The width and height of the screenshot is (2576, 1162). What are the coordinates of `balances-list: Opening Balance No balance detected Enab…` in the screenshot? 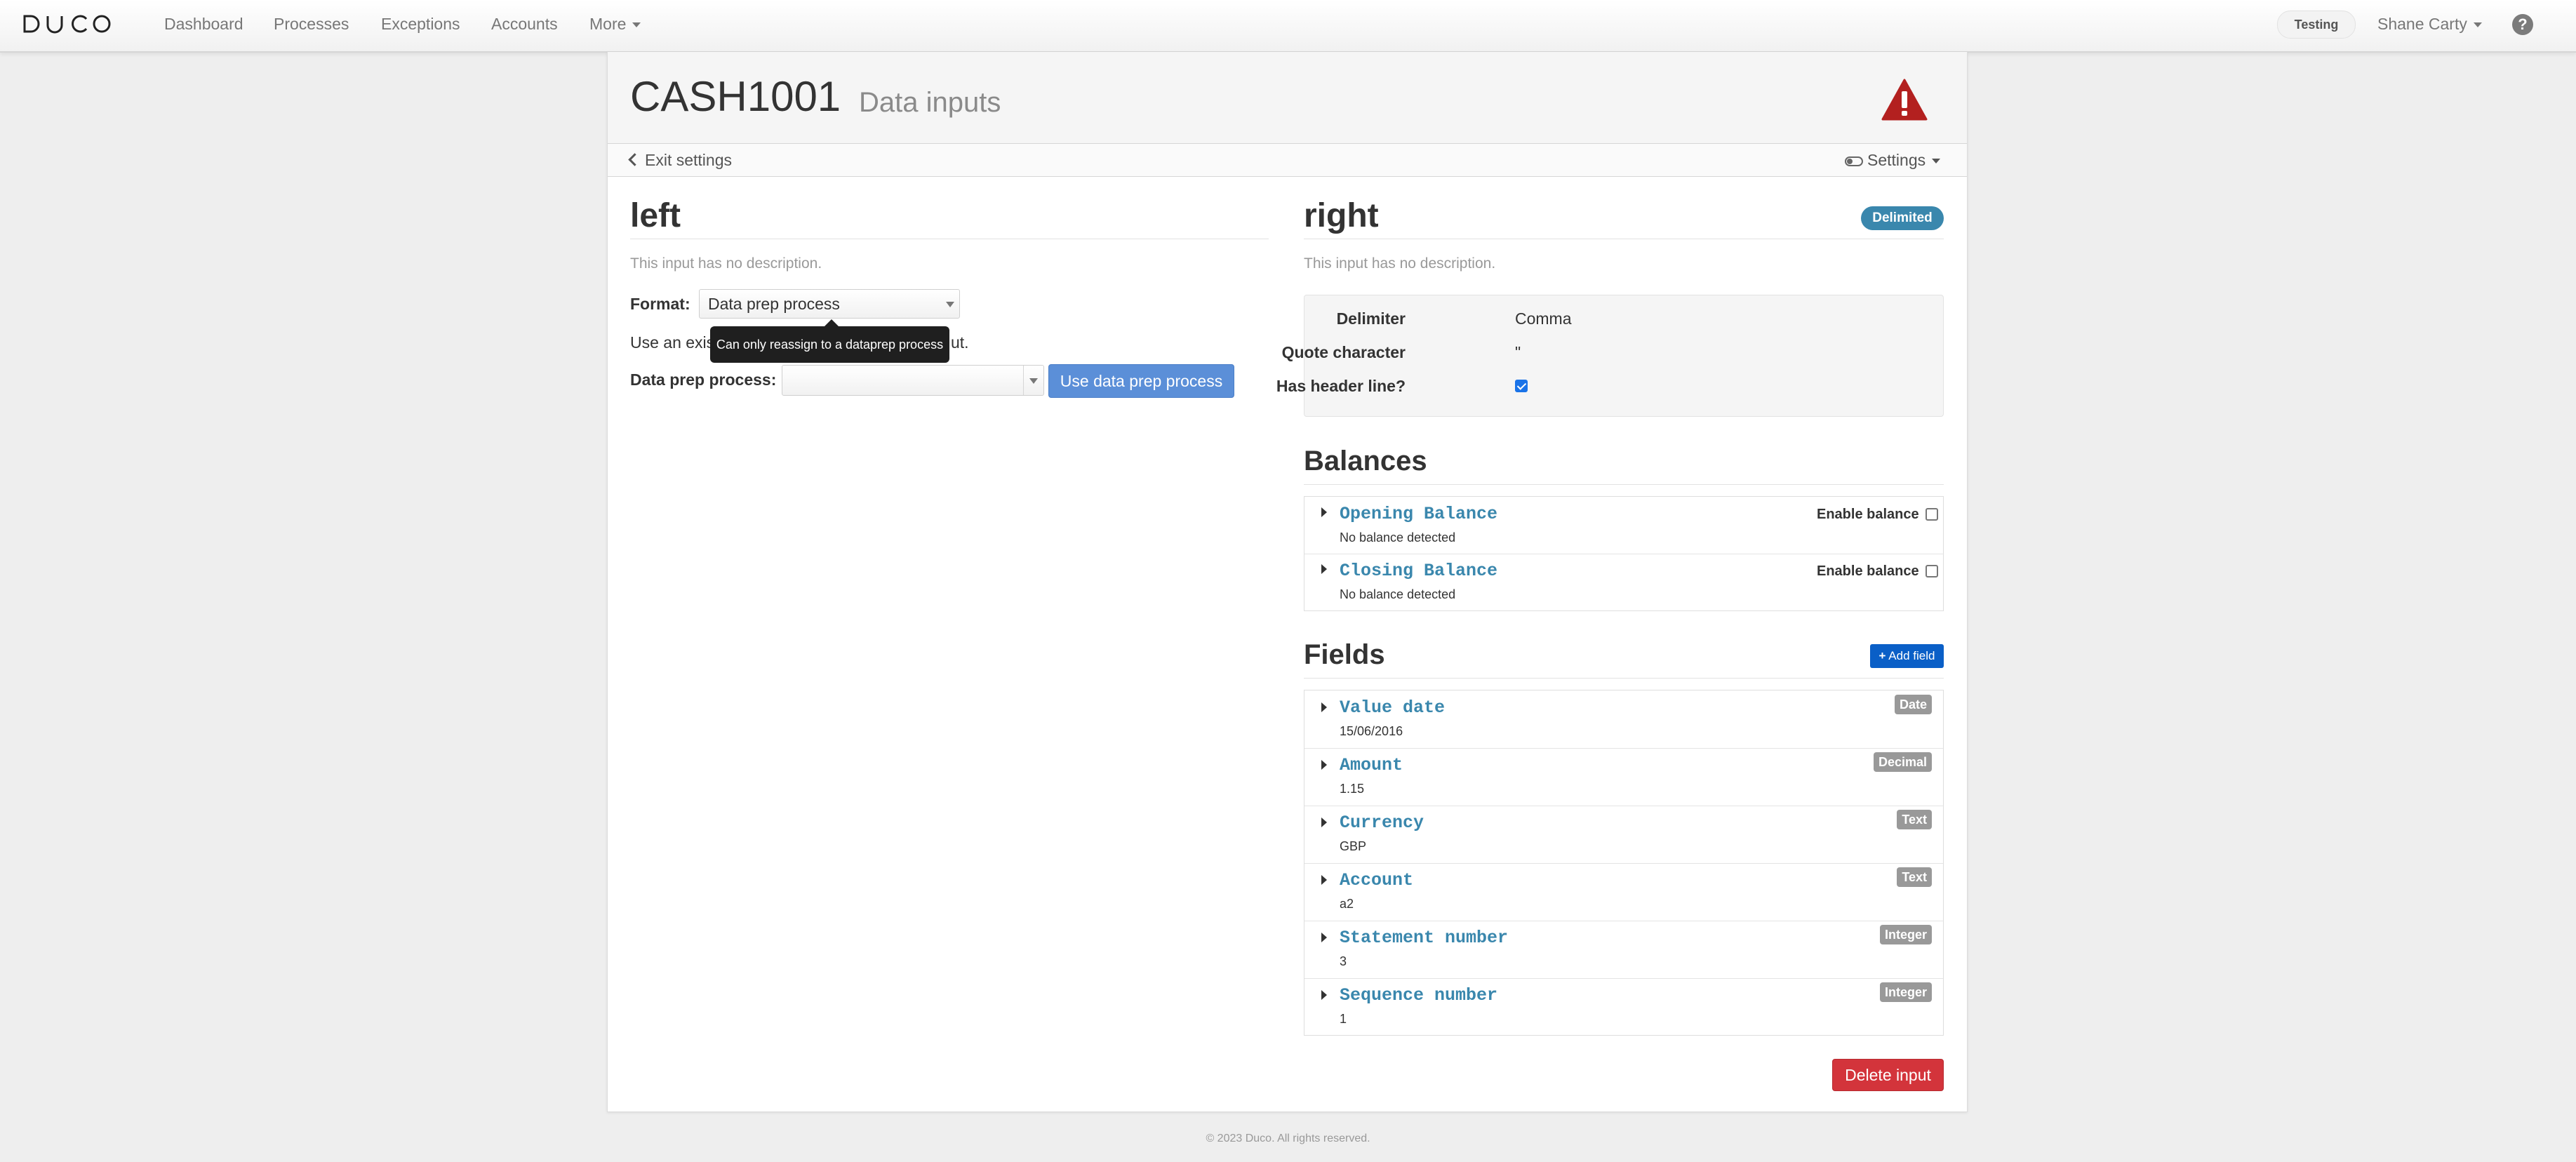 It's located at (1624, 553).